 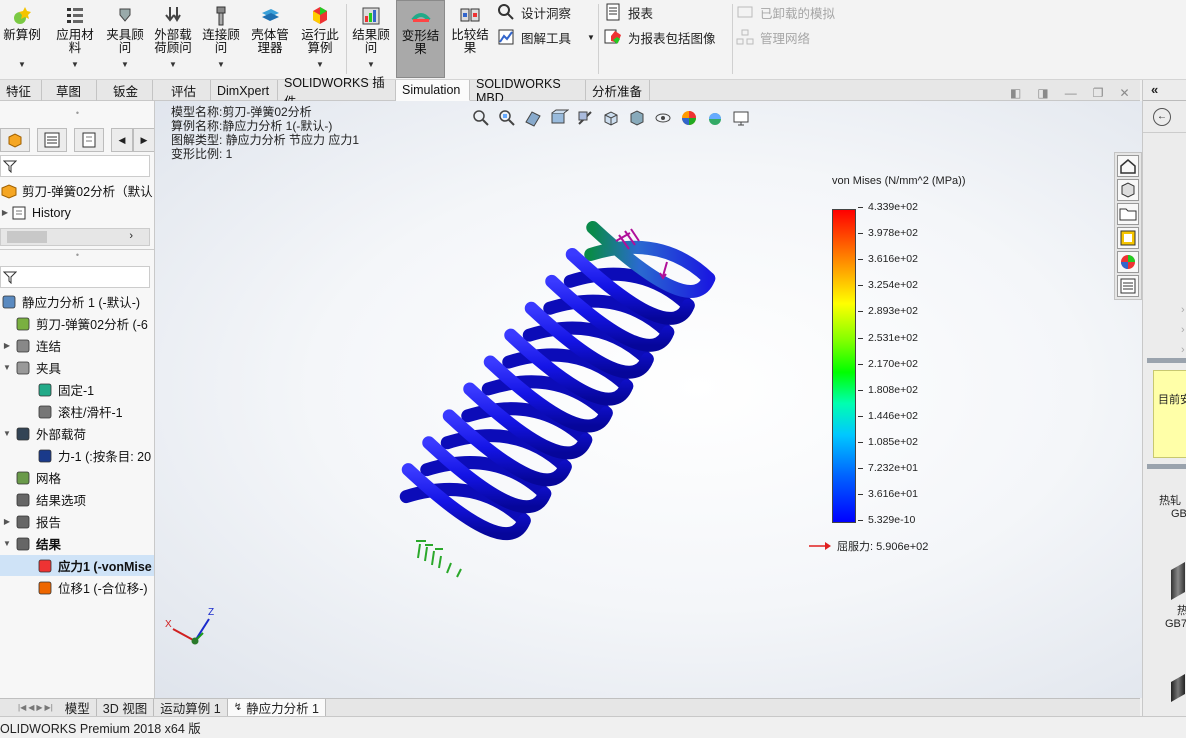 I want to click on deformed-result-button: 变形结 果, so click(x=420, y=39).